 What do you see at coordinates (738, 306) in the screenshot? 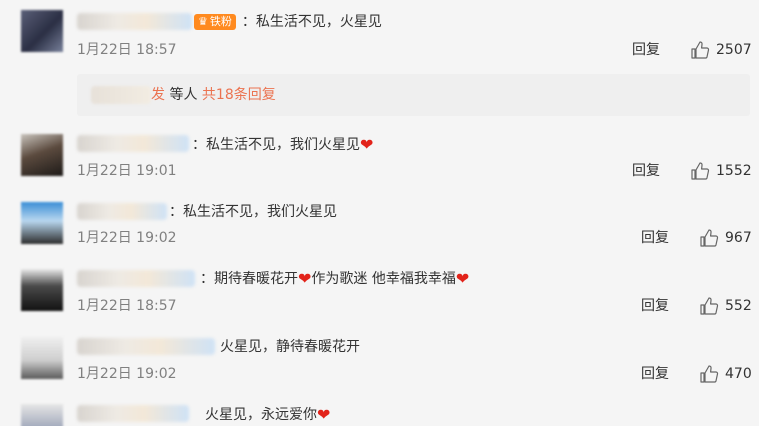
I see `like-count: 552` at bounding box center [738, 306].